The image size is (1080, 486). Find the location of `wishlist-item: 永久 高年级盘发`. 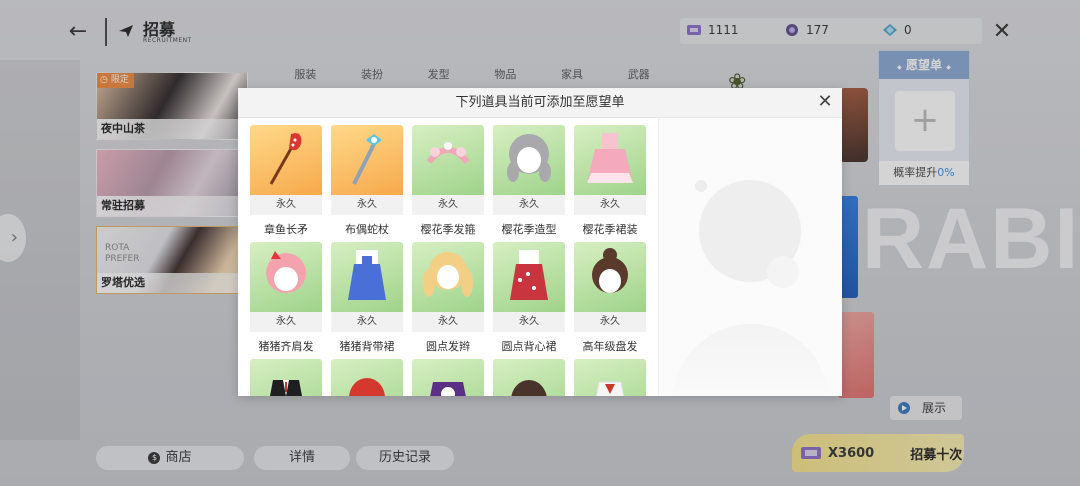

wishlist-item: 永久 高年级盘发 is located at coordinates (610, 298).